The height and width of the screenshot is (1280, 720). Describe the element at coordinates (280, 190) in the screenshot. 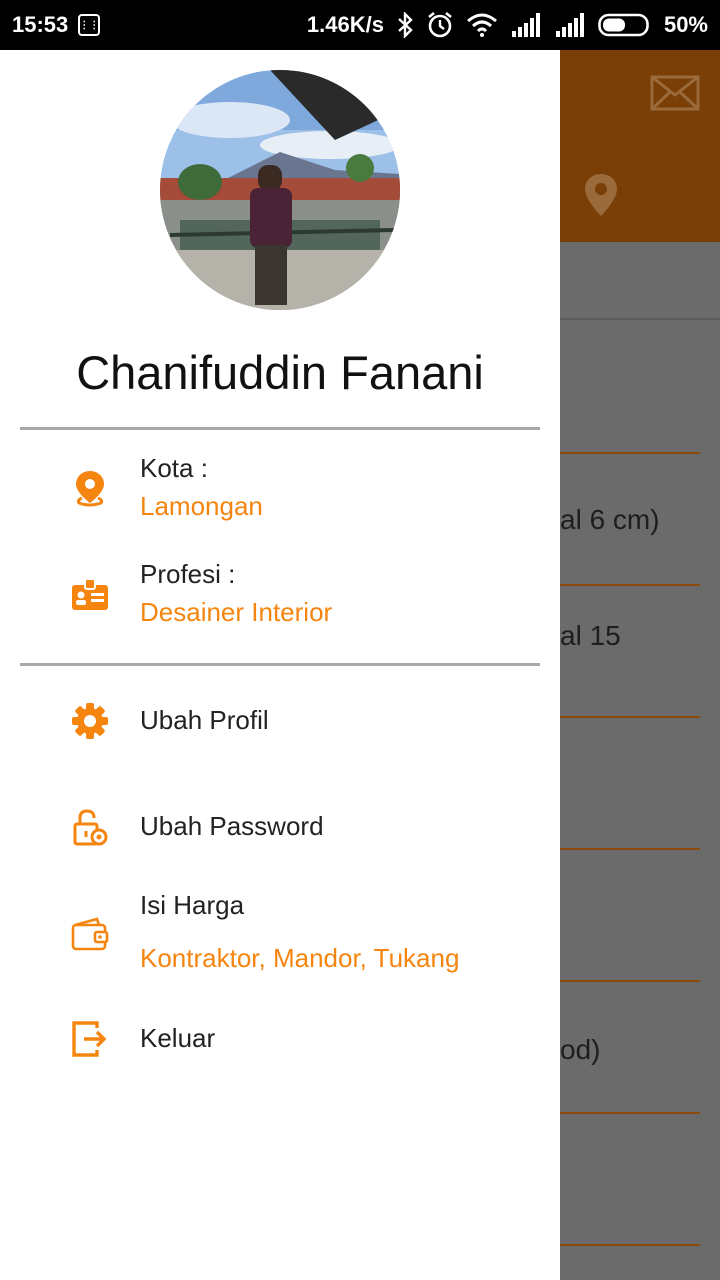

I see `avatar` at that location.